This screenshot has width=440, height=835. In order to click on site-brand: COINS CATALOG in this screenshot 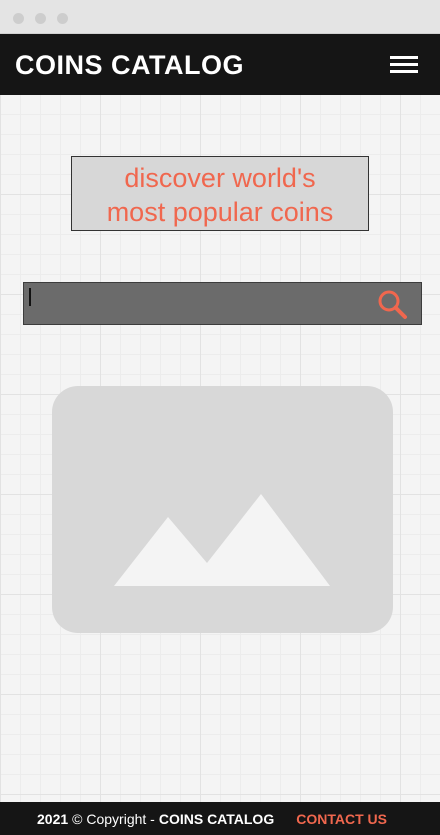, I will do `click(129, 65)`.